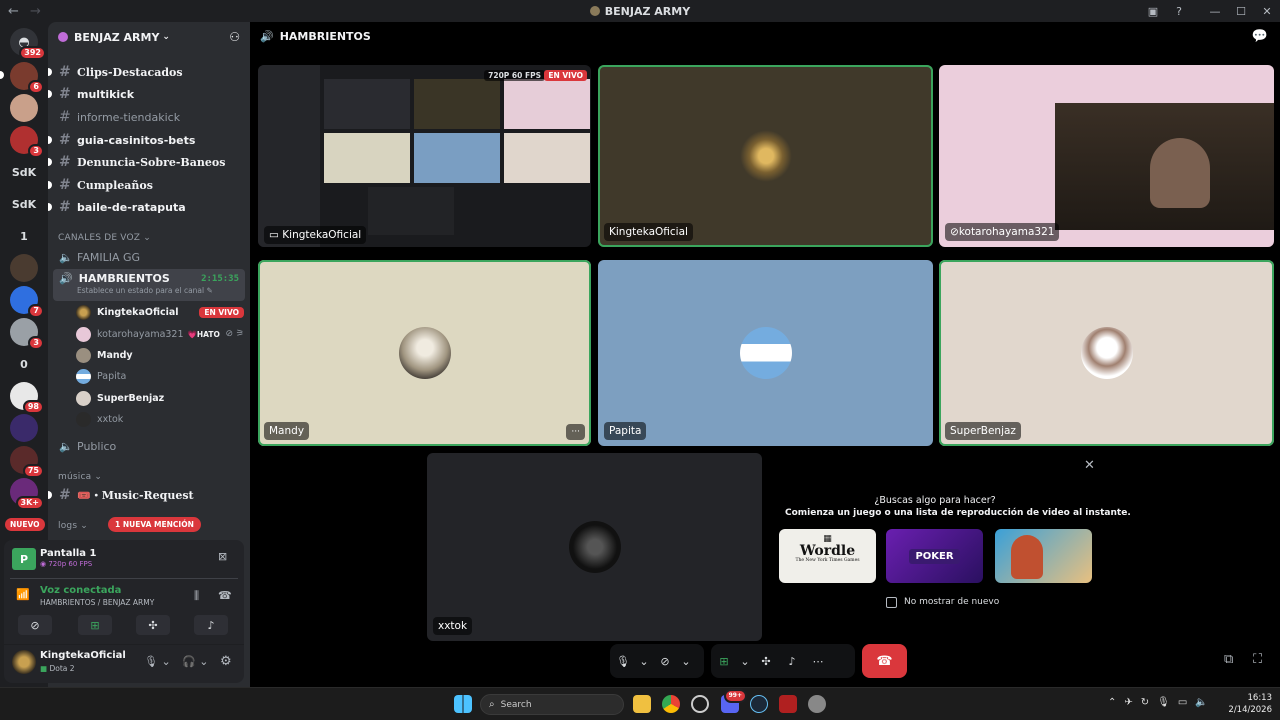  What do you see at coordinates (1162, 702) in the screenshot?
I see `tray-icons: ⌃✈↻🎙▭🔈` at bounding box center [1162, 702].